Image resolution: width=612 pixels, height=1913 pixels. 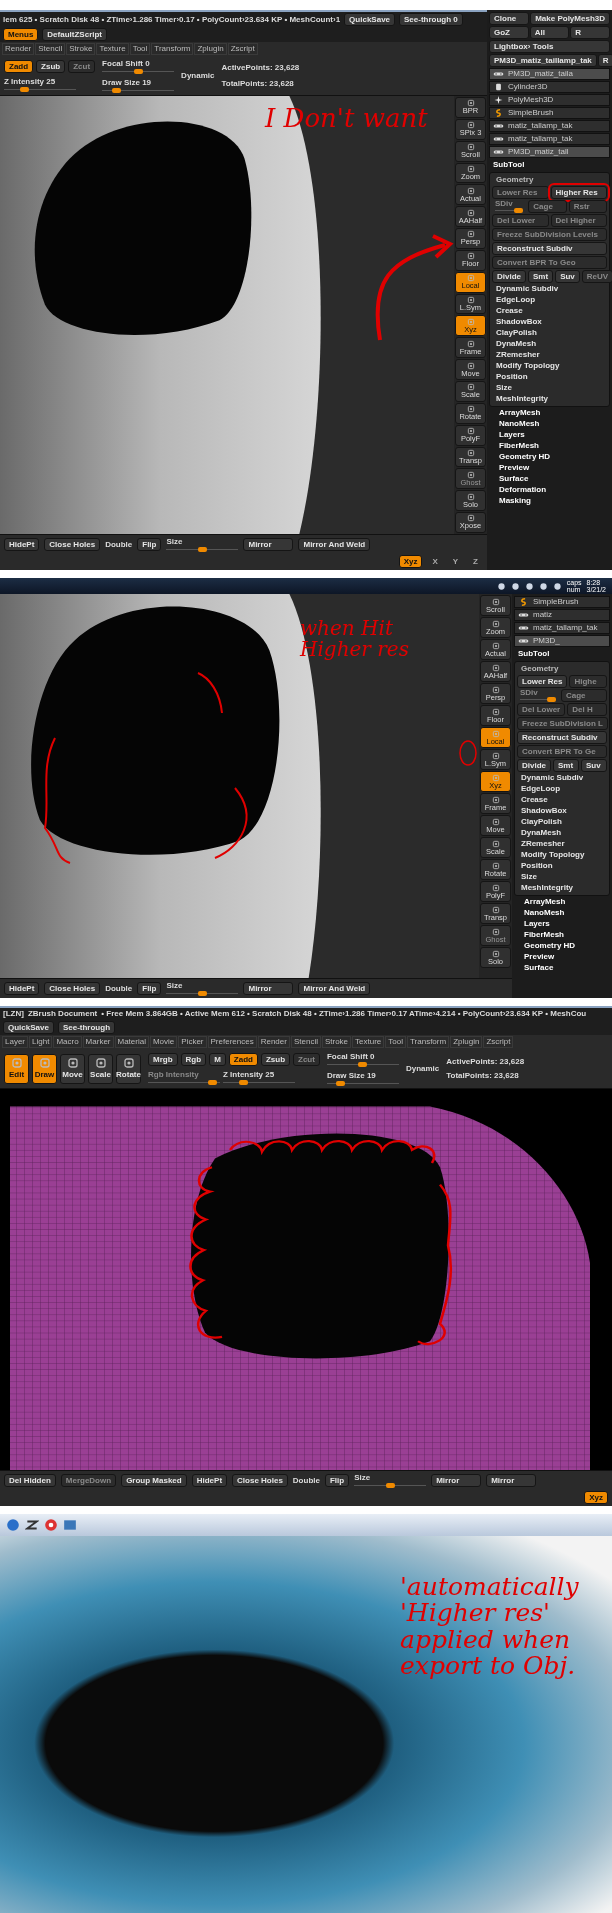 I want to click on axis-toggle: X, so click(x=435, y=561).